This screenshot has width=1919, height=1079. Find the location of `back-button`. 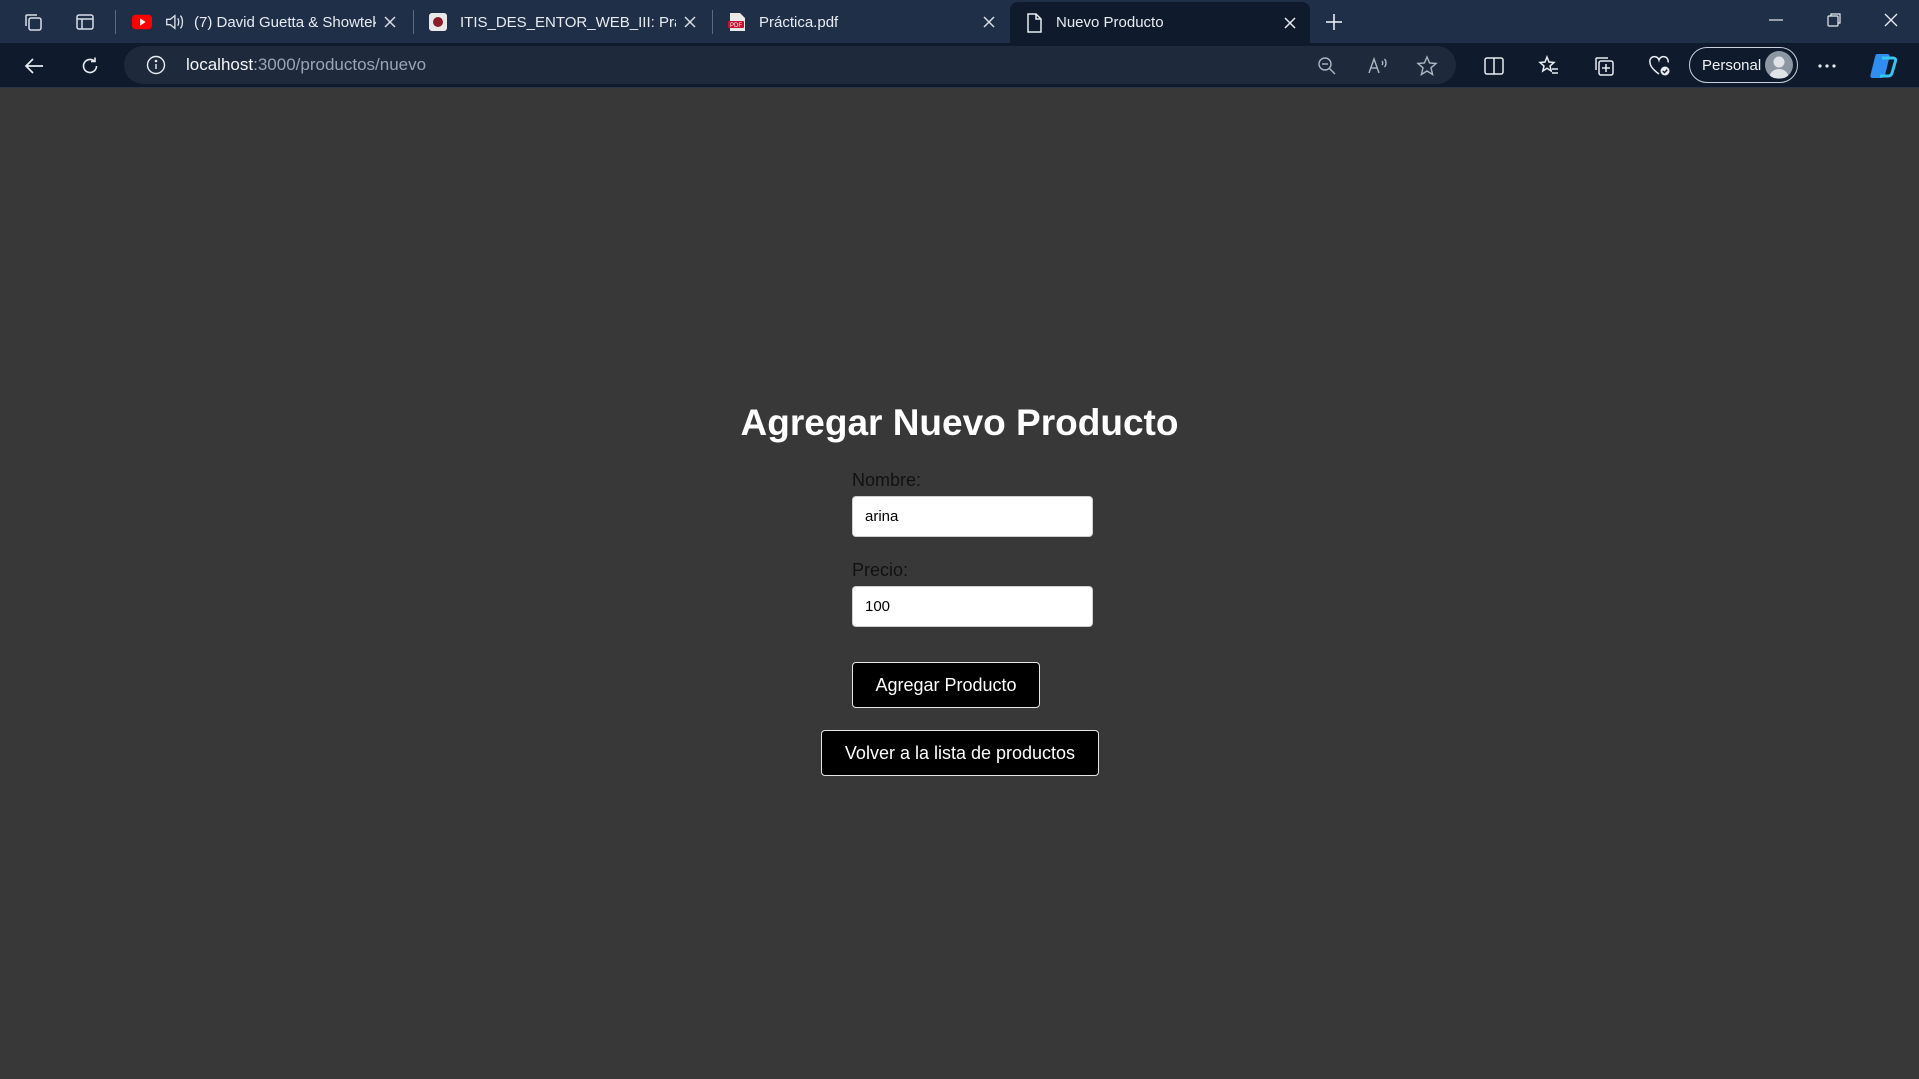

back-button is located at coordinates (34, 66).